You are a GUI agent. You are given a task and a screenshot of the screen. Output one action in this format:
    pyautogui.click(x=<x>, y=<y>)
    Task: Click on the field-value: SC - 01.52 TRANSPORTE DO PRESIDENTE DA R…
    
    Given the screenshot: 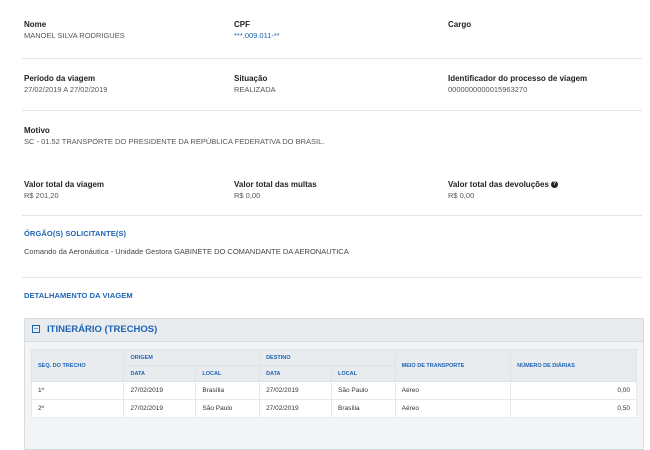 What is the action you would take?
    pyautogui.click(x=174, y=141)
    